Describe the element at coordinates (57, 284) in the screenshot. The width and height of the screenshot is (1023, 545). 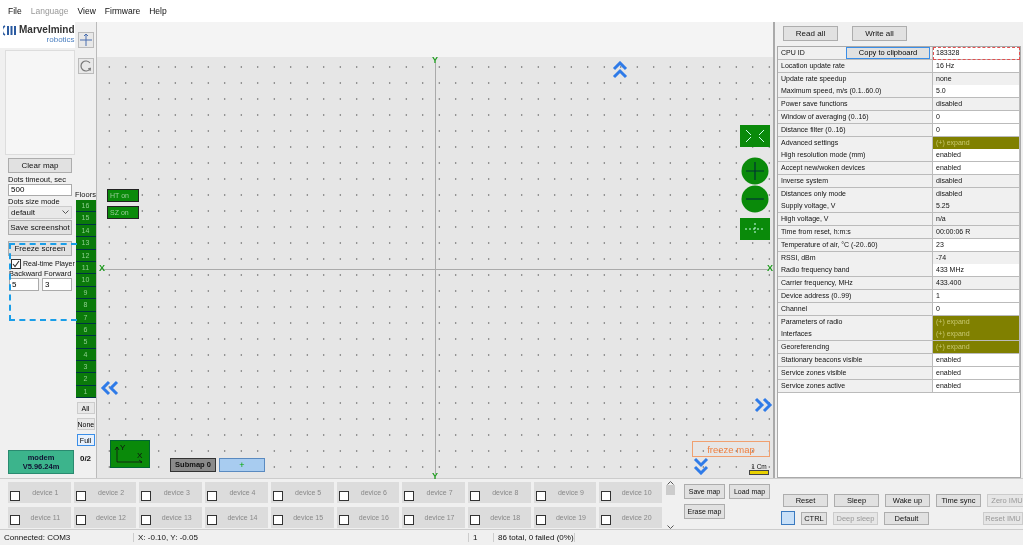
I see `forward-input: 3` at that location.